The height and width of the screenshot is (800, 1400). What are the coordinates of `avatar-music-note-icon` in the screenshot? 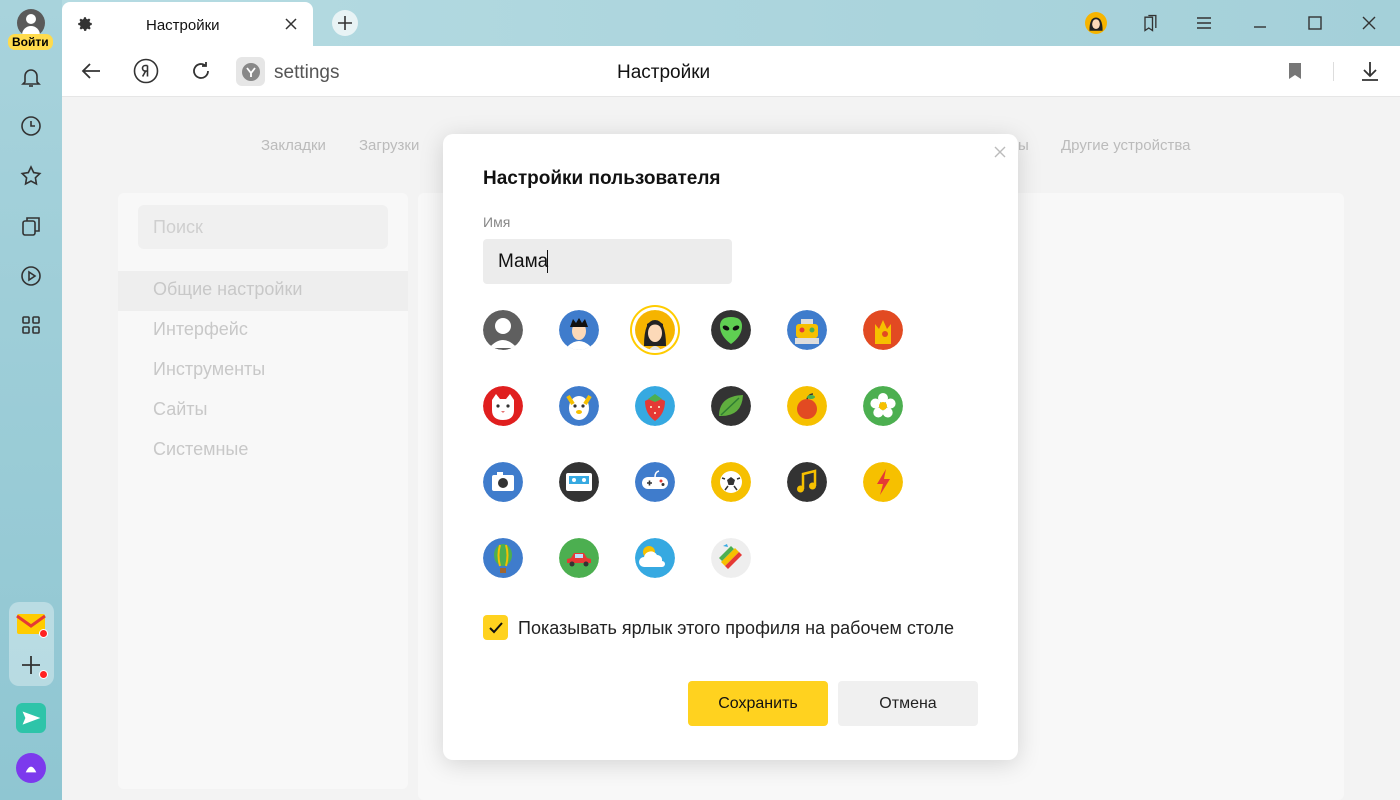 It's located at (807, 482).